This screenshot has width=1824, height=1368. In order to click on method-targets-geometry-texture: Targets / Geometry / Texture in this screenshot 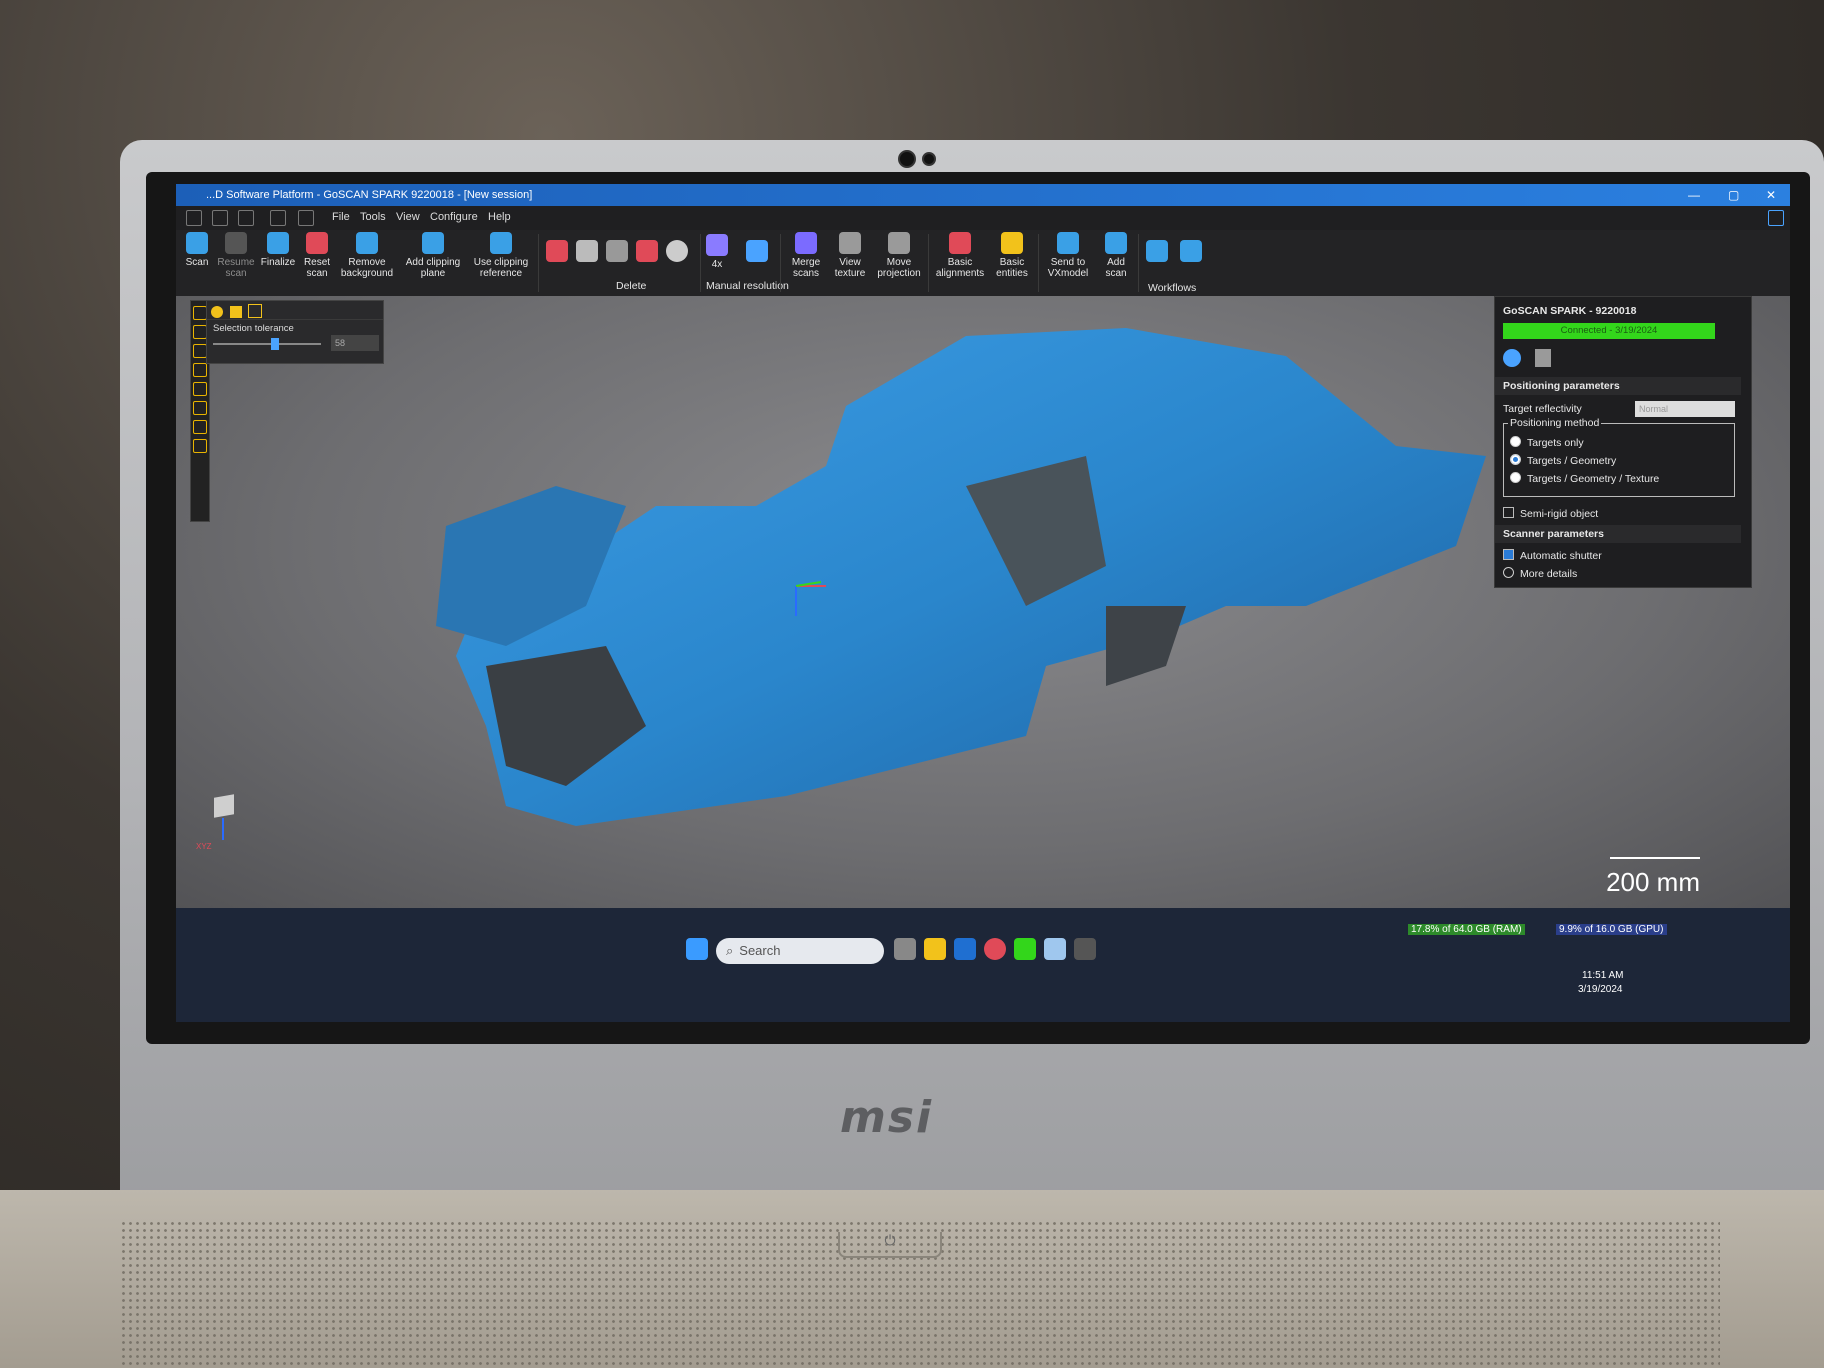, I will do `click(1584, 478)`.